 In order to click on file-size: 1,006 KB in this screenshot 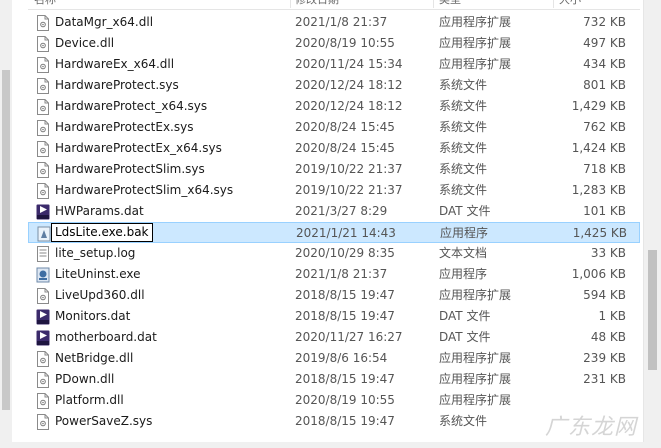, I will do `click(598, 274)`.